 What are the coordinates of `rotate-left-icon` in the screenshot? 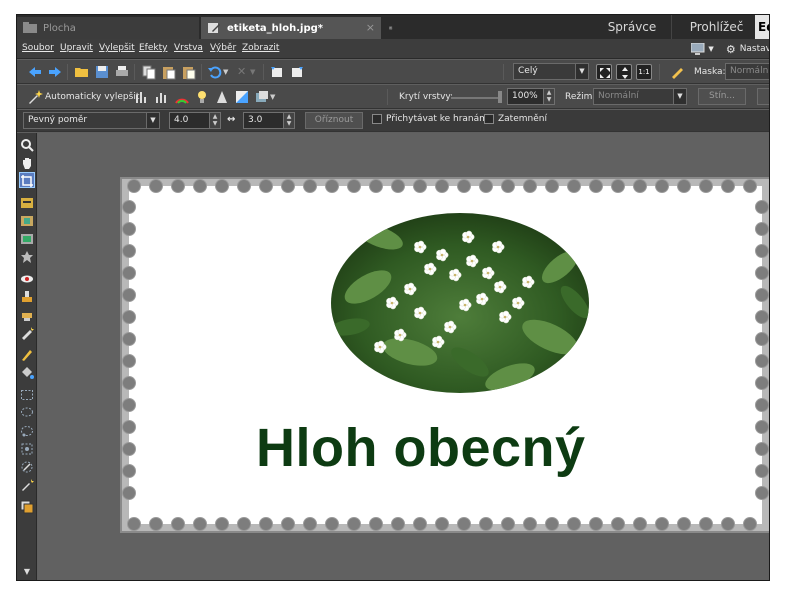 It's located at (277, 72).